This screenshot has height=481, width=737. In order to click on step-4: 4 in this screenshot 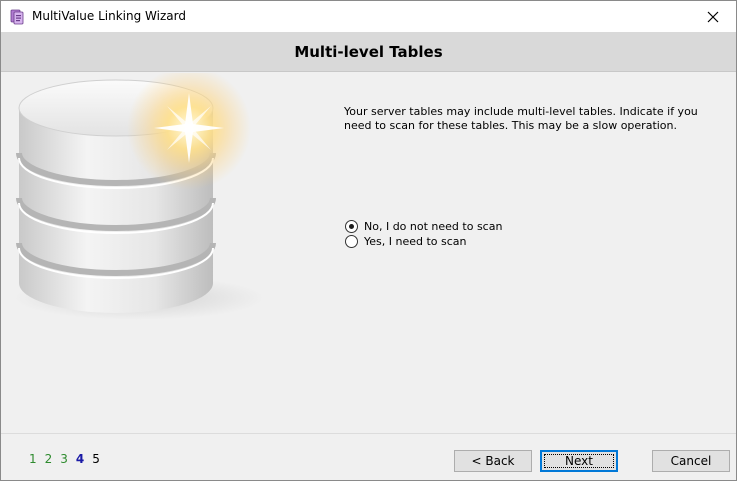, I will do `click(80, 459)`.